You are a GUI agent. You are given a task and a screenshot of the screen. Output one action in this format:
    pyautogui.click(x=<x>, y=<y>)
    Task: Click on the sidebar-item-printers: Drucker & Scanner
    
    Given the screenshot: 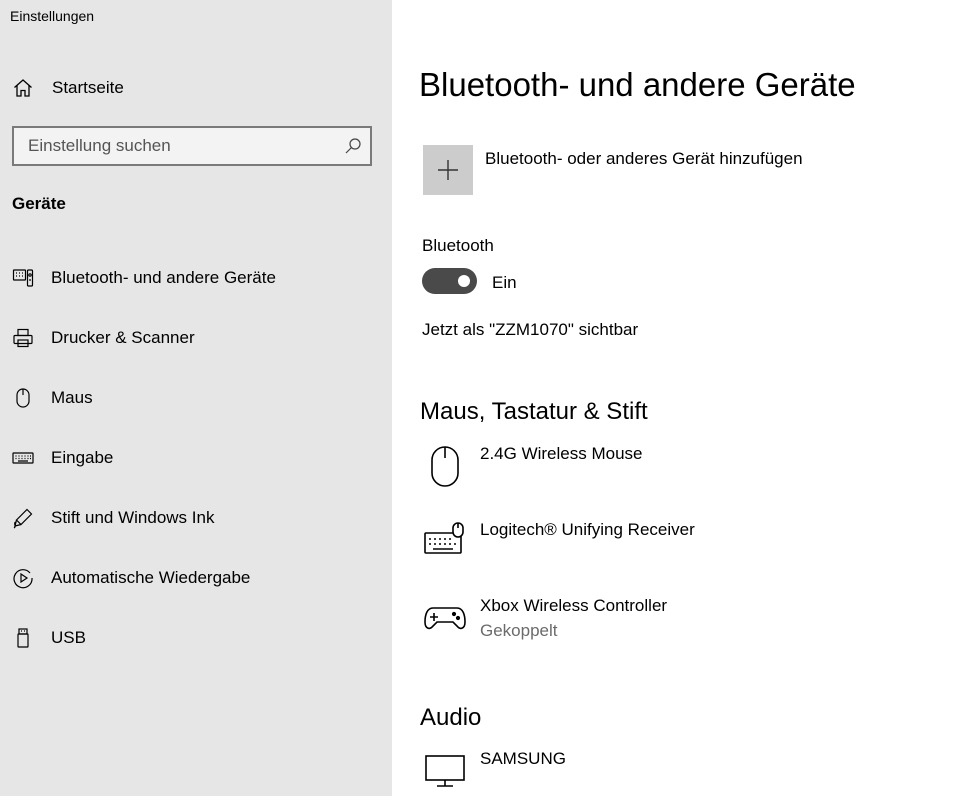 What is the action you would take?
    pyautogui.click(x=196, y=338)
    